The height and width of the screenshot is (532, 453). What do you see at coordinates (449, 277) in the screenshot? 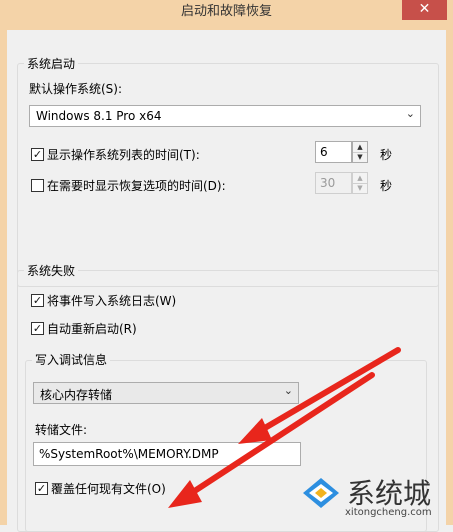
I see `window-frame-right` at bounding box center [449, 277].